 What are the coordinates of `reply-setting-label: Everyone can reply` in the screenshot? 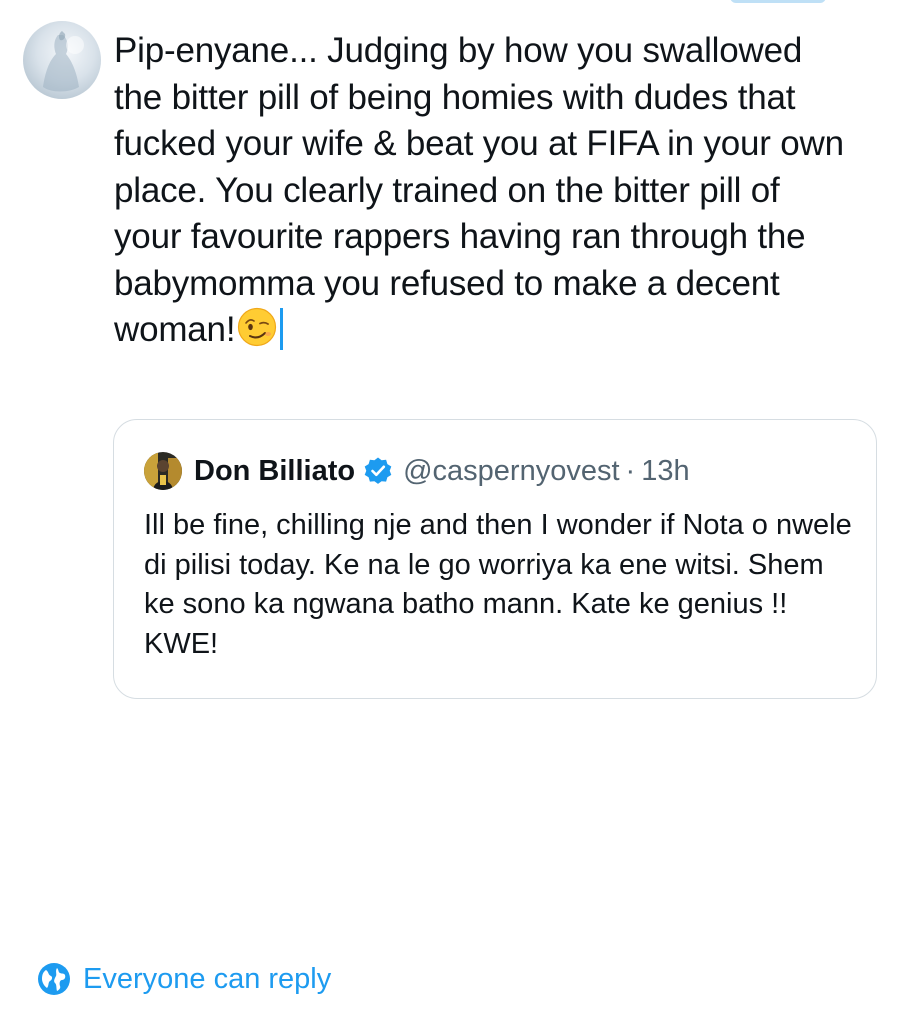 It's located at (207, 978).